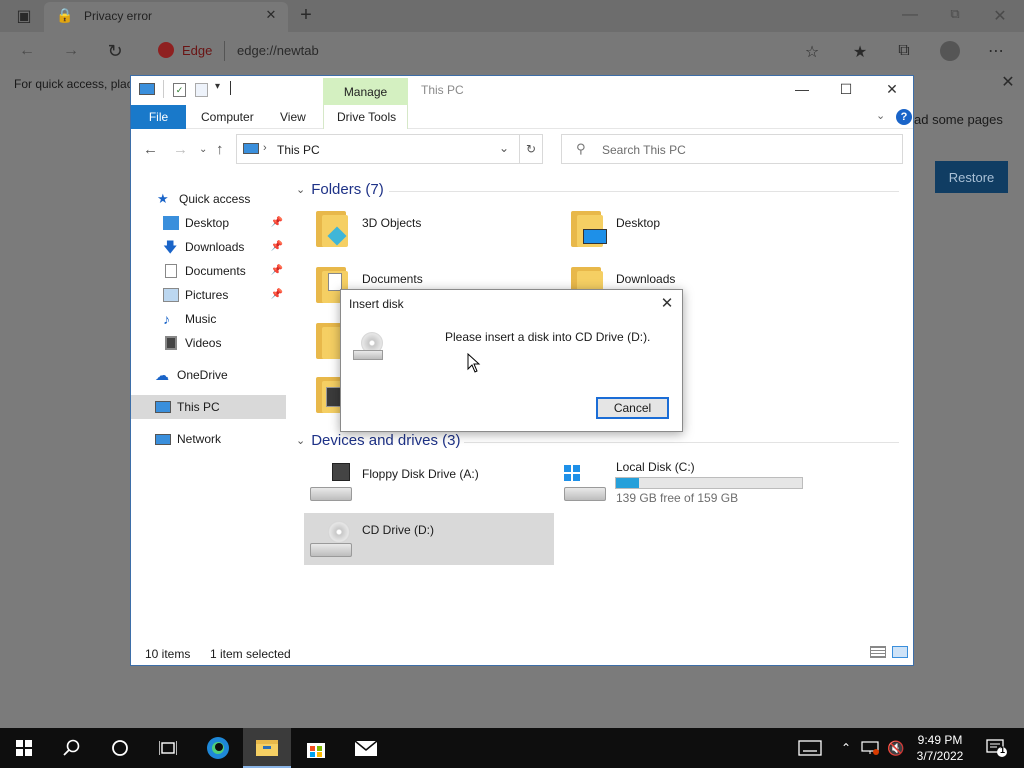  Describe the element at coordinates (180, 149) in the screenshot. I see `nav-forward-icon: →` at that location.